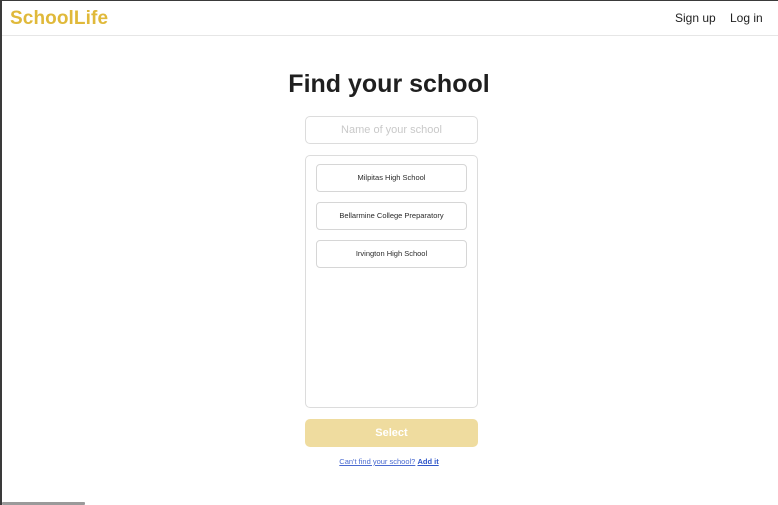  I want to click on school-option-bellarmine: Bellarmine College Preparatory, so click(391, 216).